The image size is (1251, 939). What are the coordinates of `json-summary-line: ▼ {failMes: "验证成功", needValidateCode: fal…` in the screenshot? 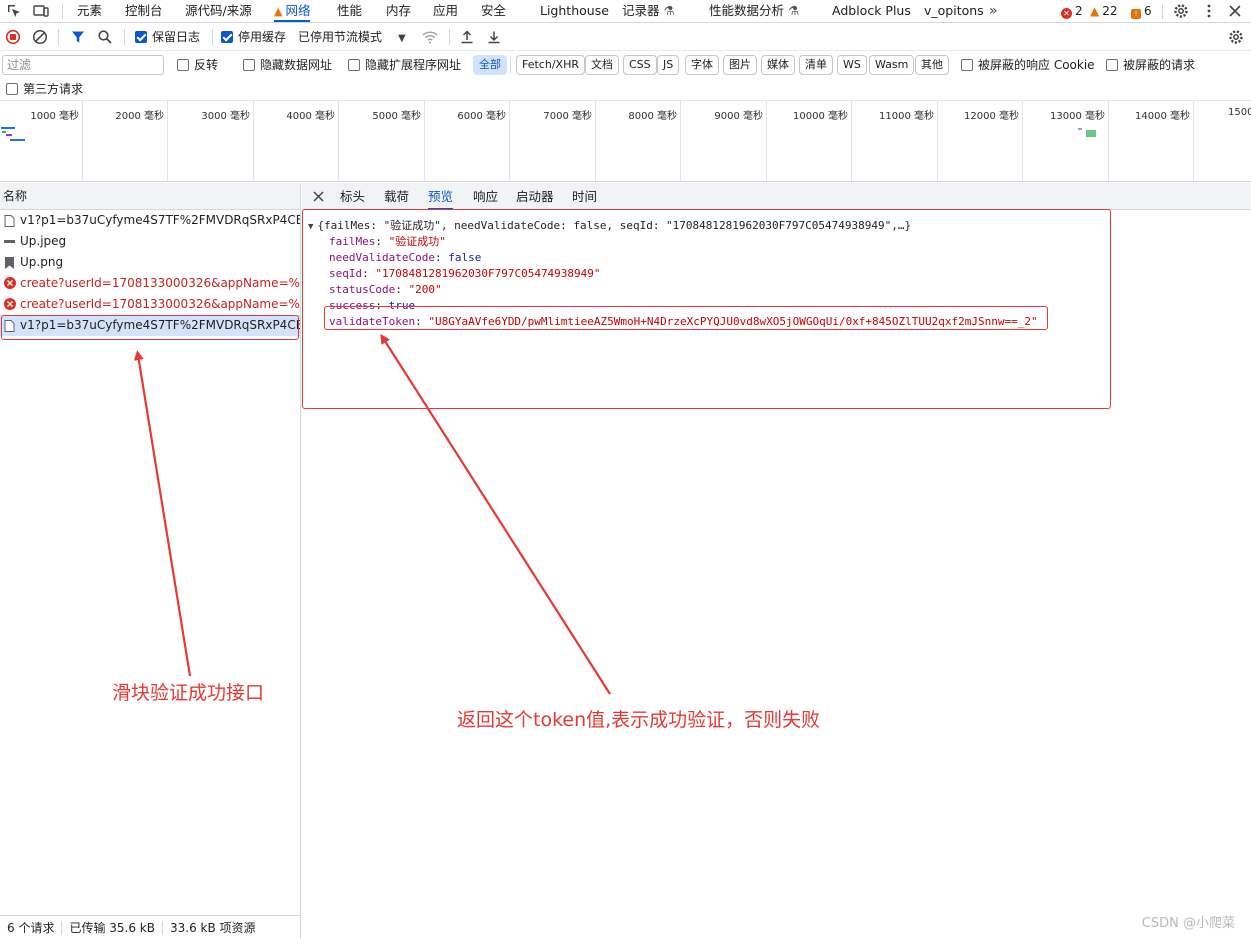 It's located at (673, 226).